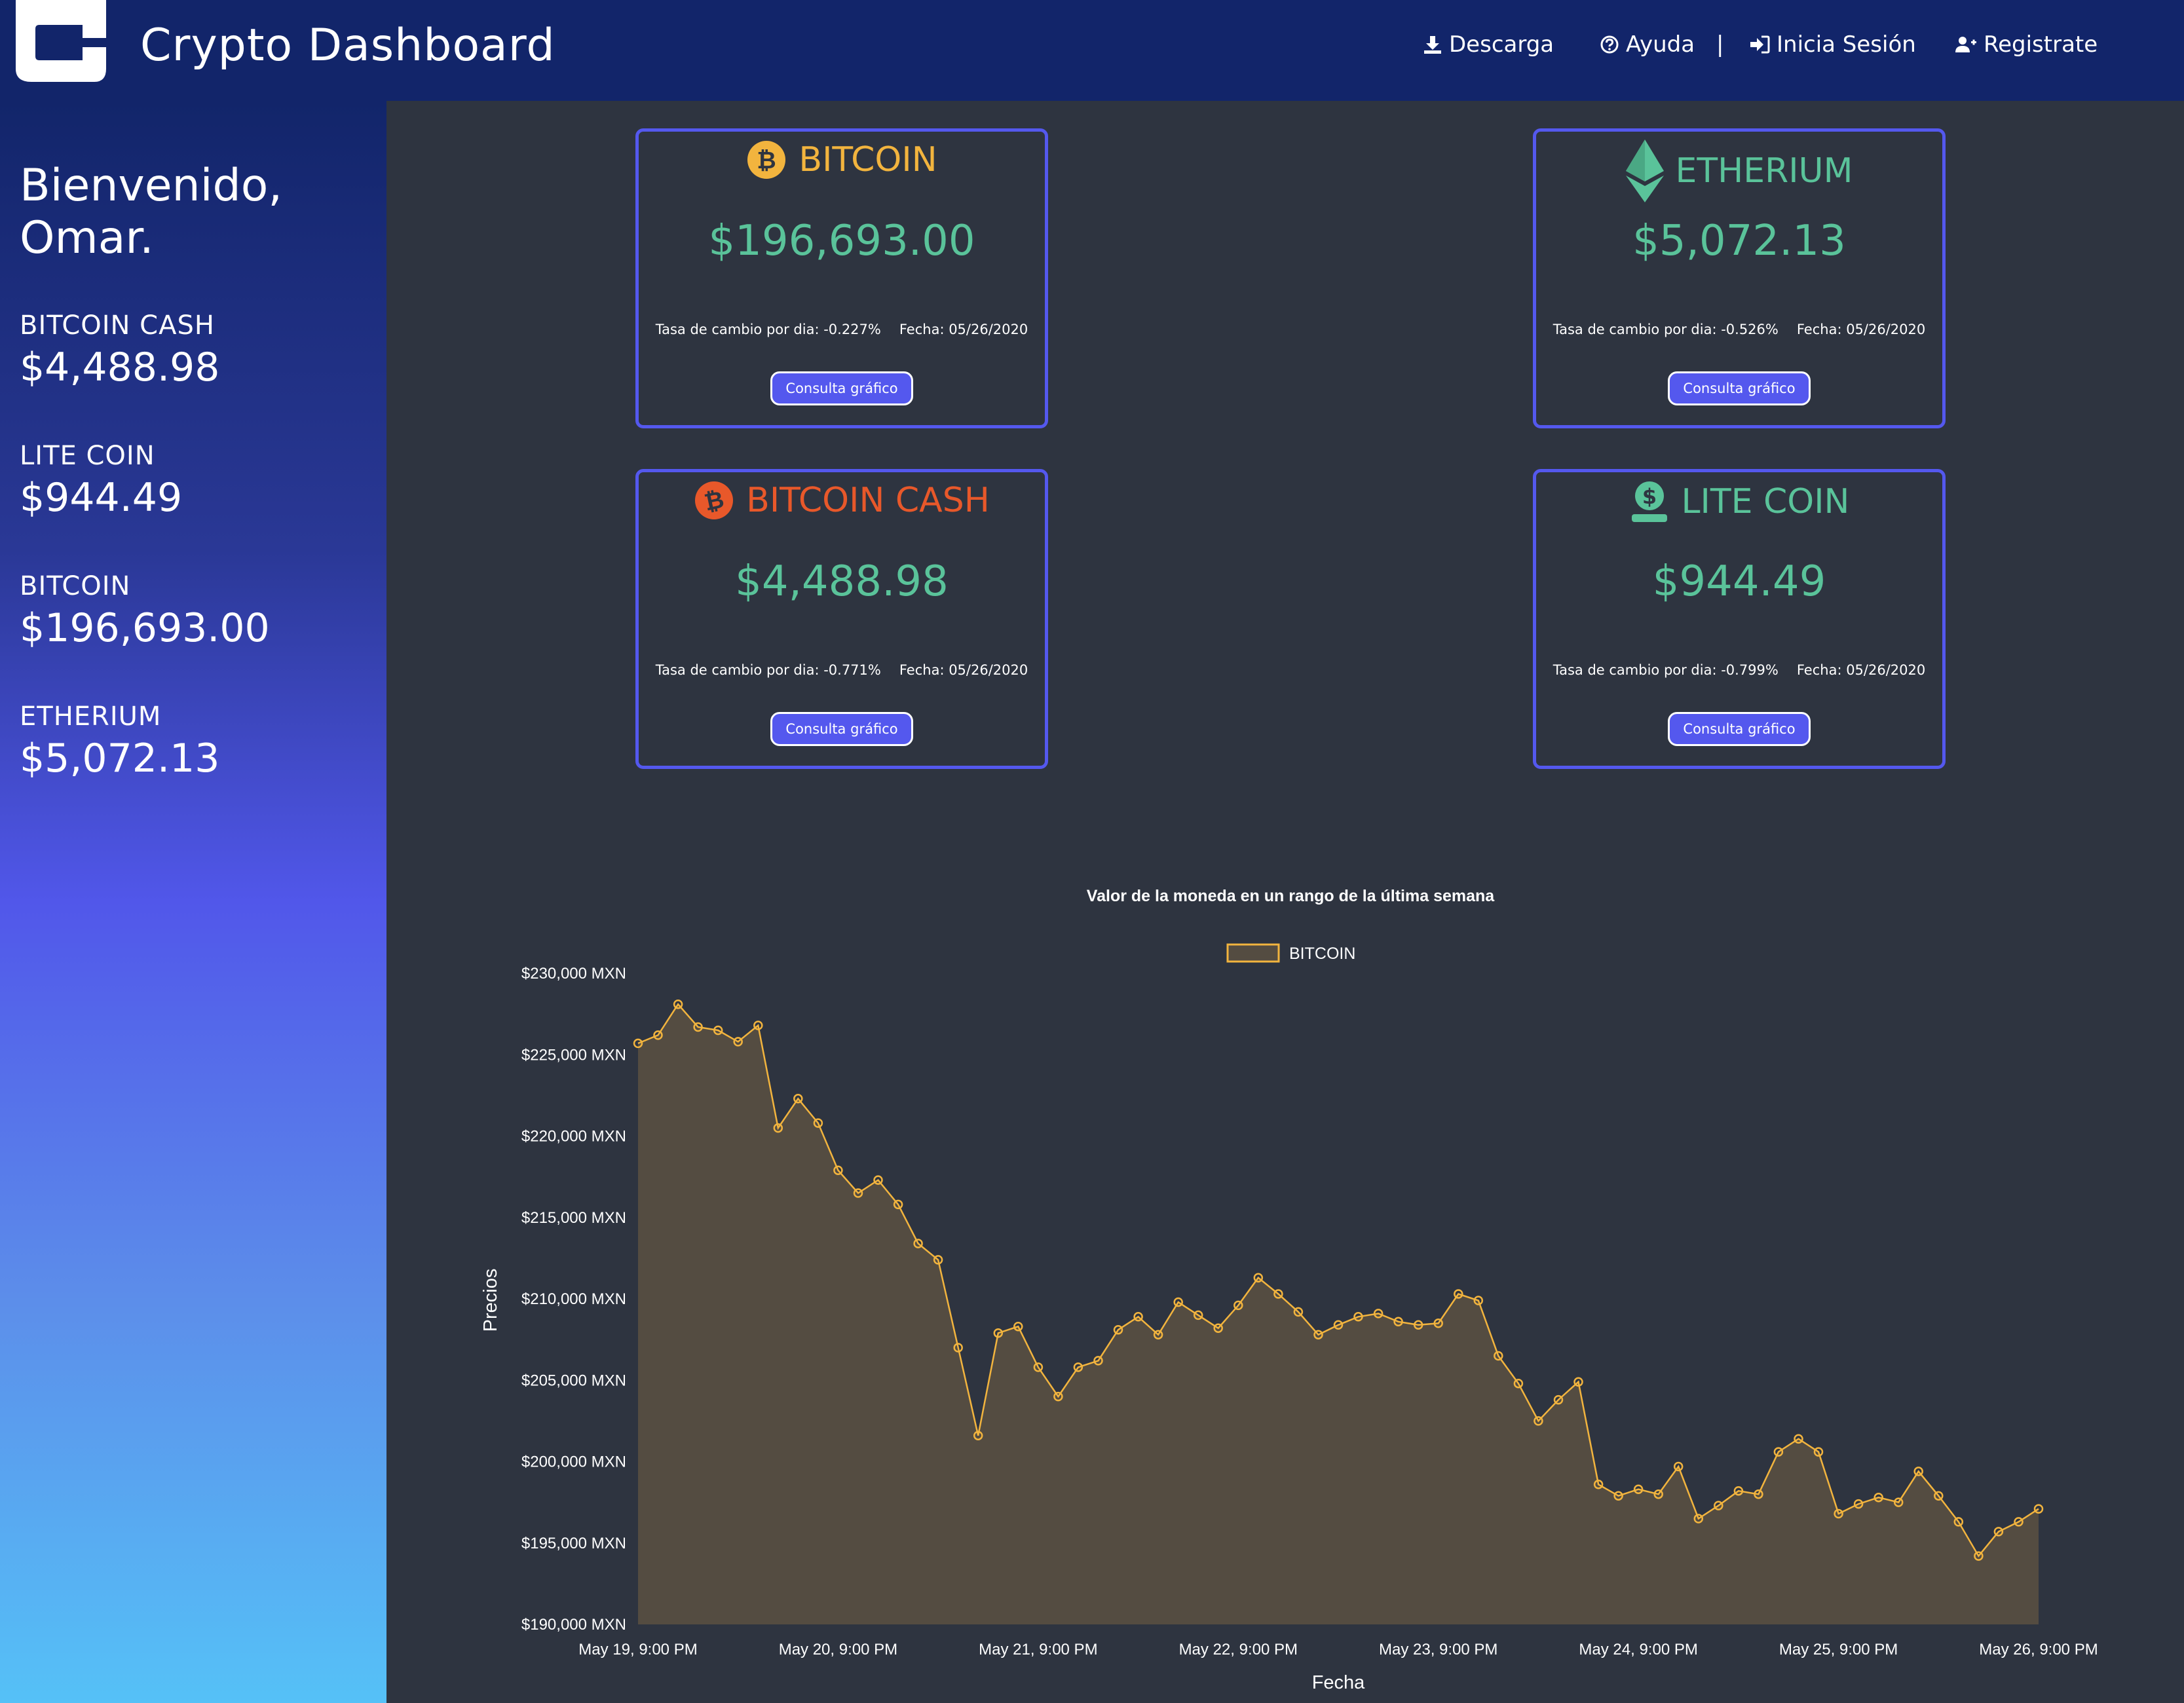  Describe the element at coordinates (768, 670) in the screenshot. I see `card-exchange-rate: Tasa de cambio por dia: -0.771%` at that location.